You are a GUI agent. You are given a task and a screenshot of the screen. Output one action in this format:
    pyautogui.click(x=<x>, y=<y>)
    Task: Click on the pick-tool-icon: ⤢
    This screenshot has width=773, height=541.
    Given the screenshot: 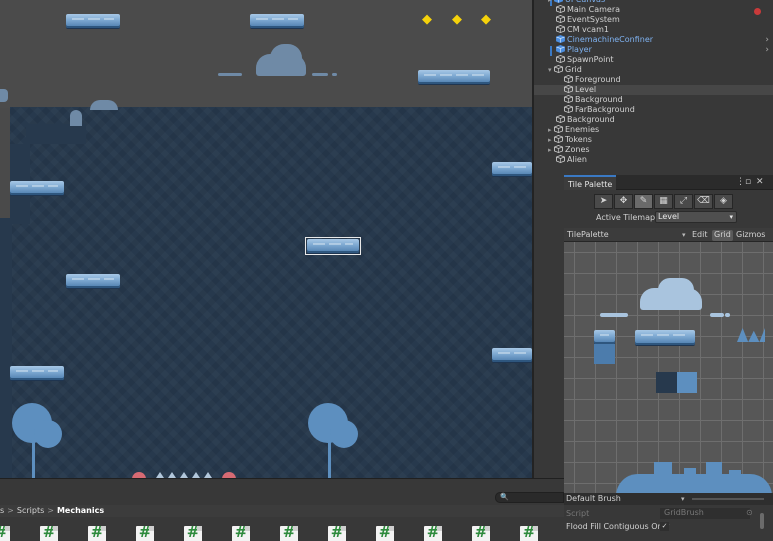 What is the action you would take?
    pyautogui.click(x=683, y=201)
    